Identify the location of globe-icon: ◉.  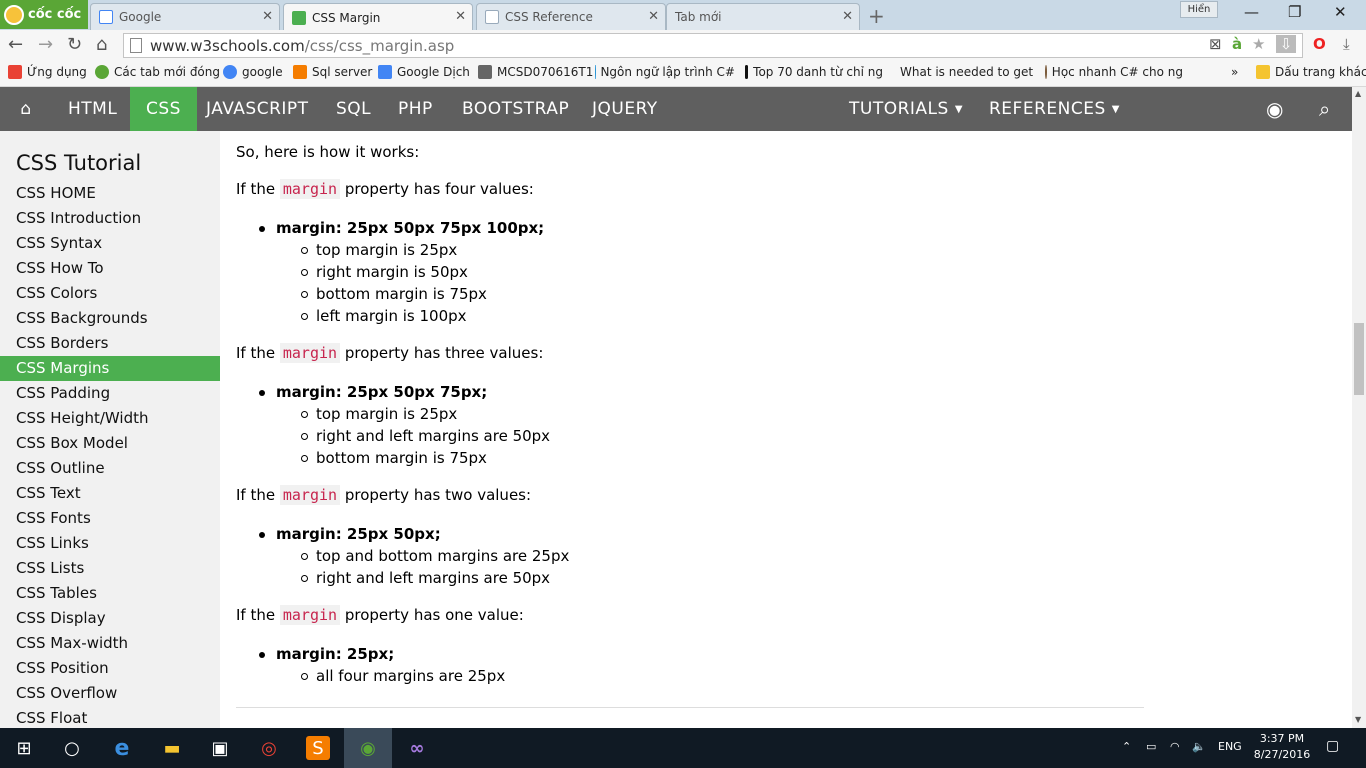
(1275, 109).